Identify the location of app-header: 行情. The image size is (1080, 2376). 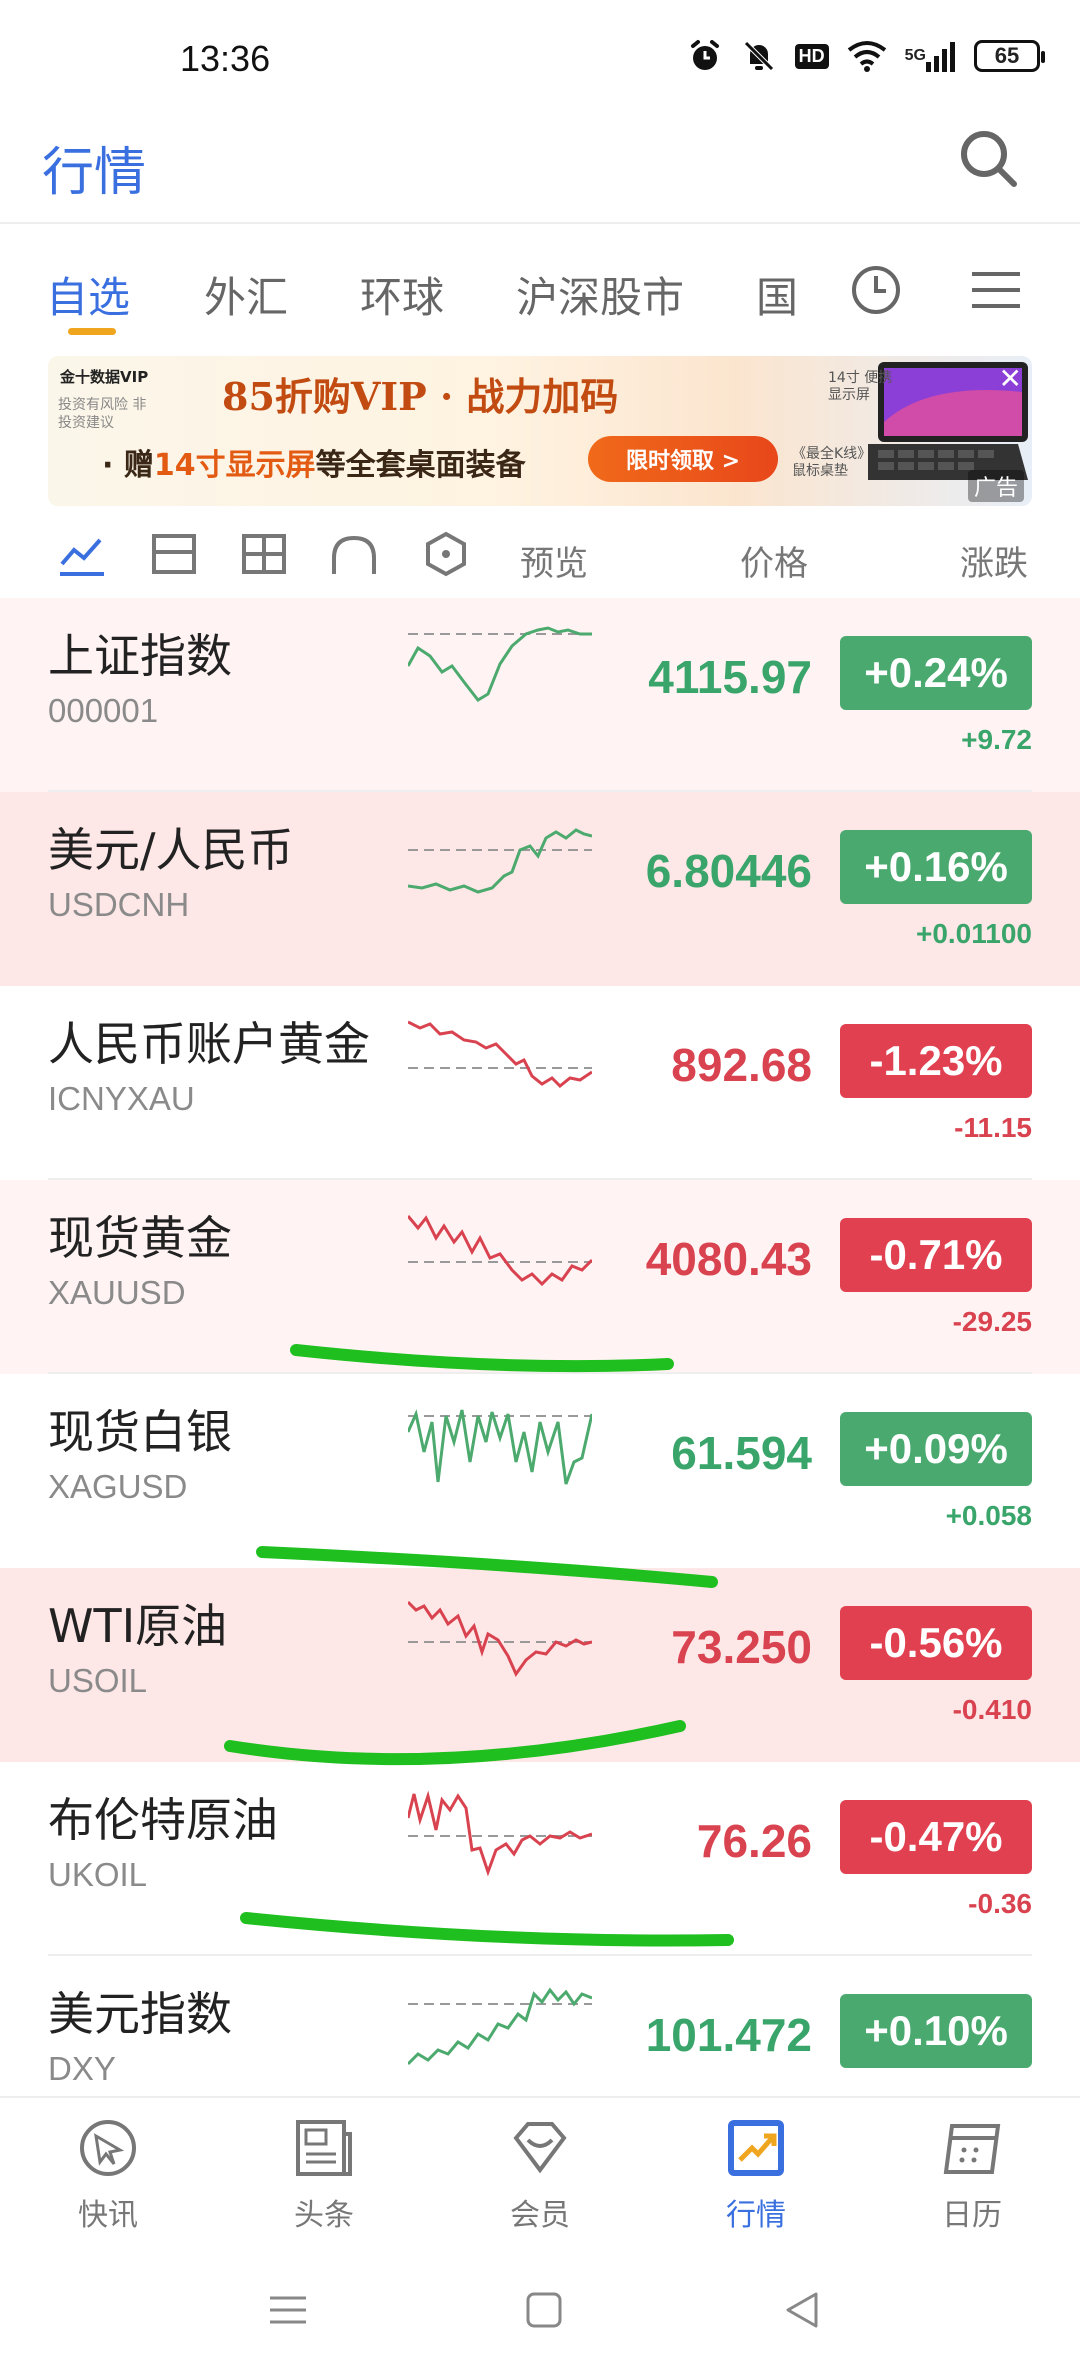
(540, 167).